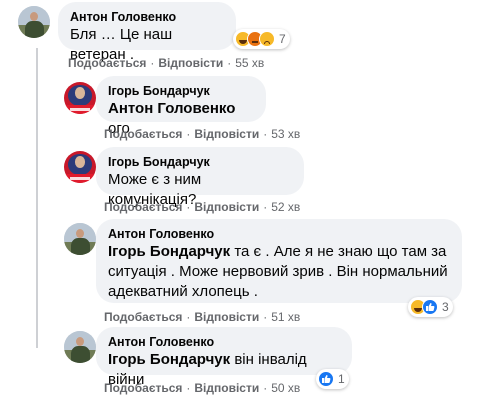 The image size is (501, 401). What do you see at coordinates (171, 108) in the screenshot?
I see `mention-link: Антон Головенко` at bounding box center [171, 108].